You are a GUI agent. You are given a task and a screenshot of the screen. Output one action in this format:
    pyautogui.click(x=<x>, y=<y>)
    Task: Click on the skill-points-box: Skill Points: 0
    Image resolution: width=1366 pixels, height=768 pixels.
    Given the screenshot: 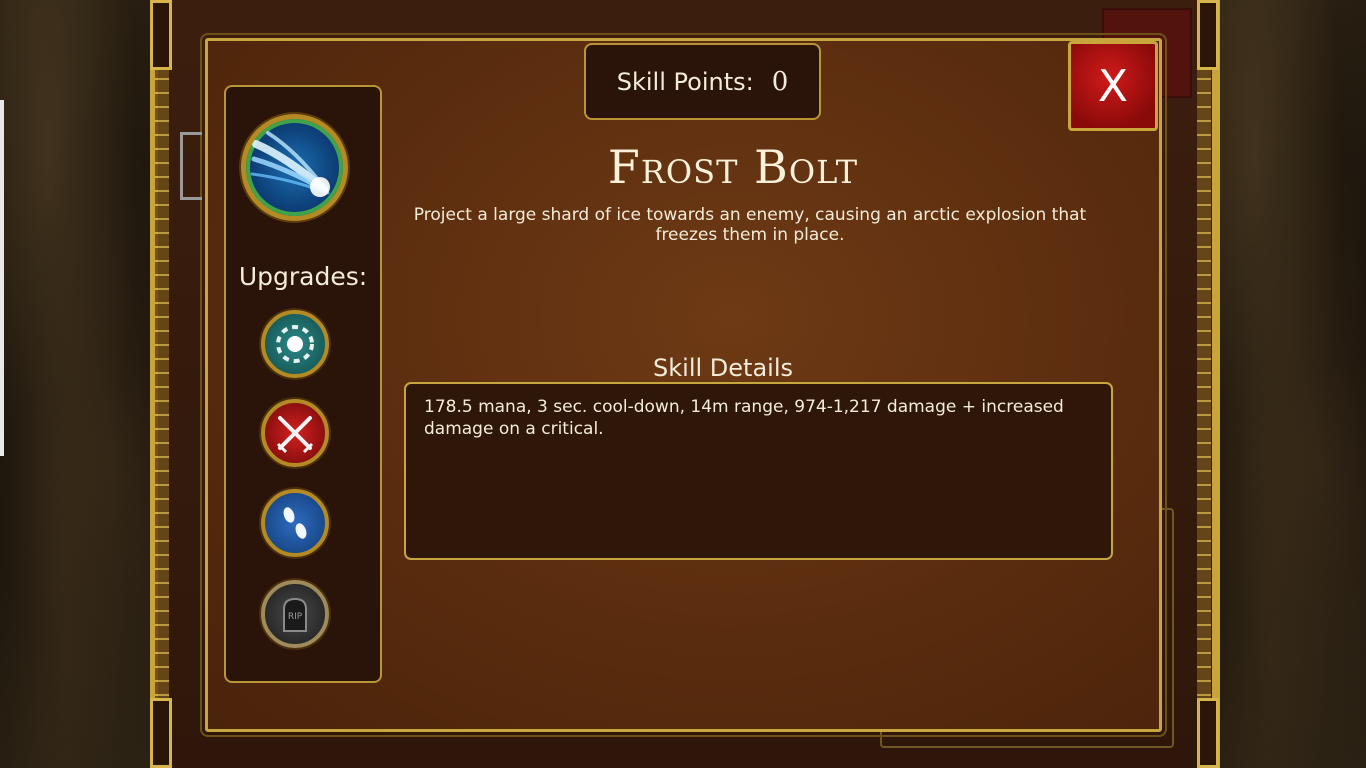 What is the action you would take?
    pyautogui.click(x=702, y=81)
    